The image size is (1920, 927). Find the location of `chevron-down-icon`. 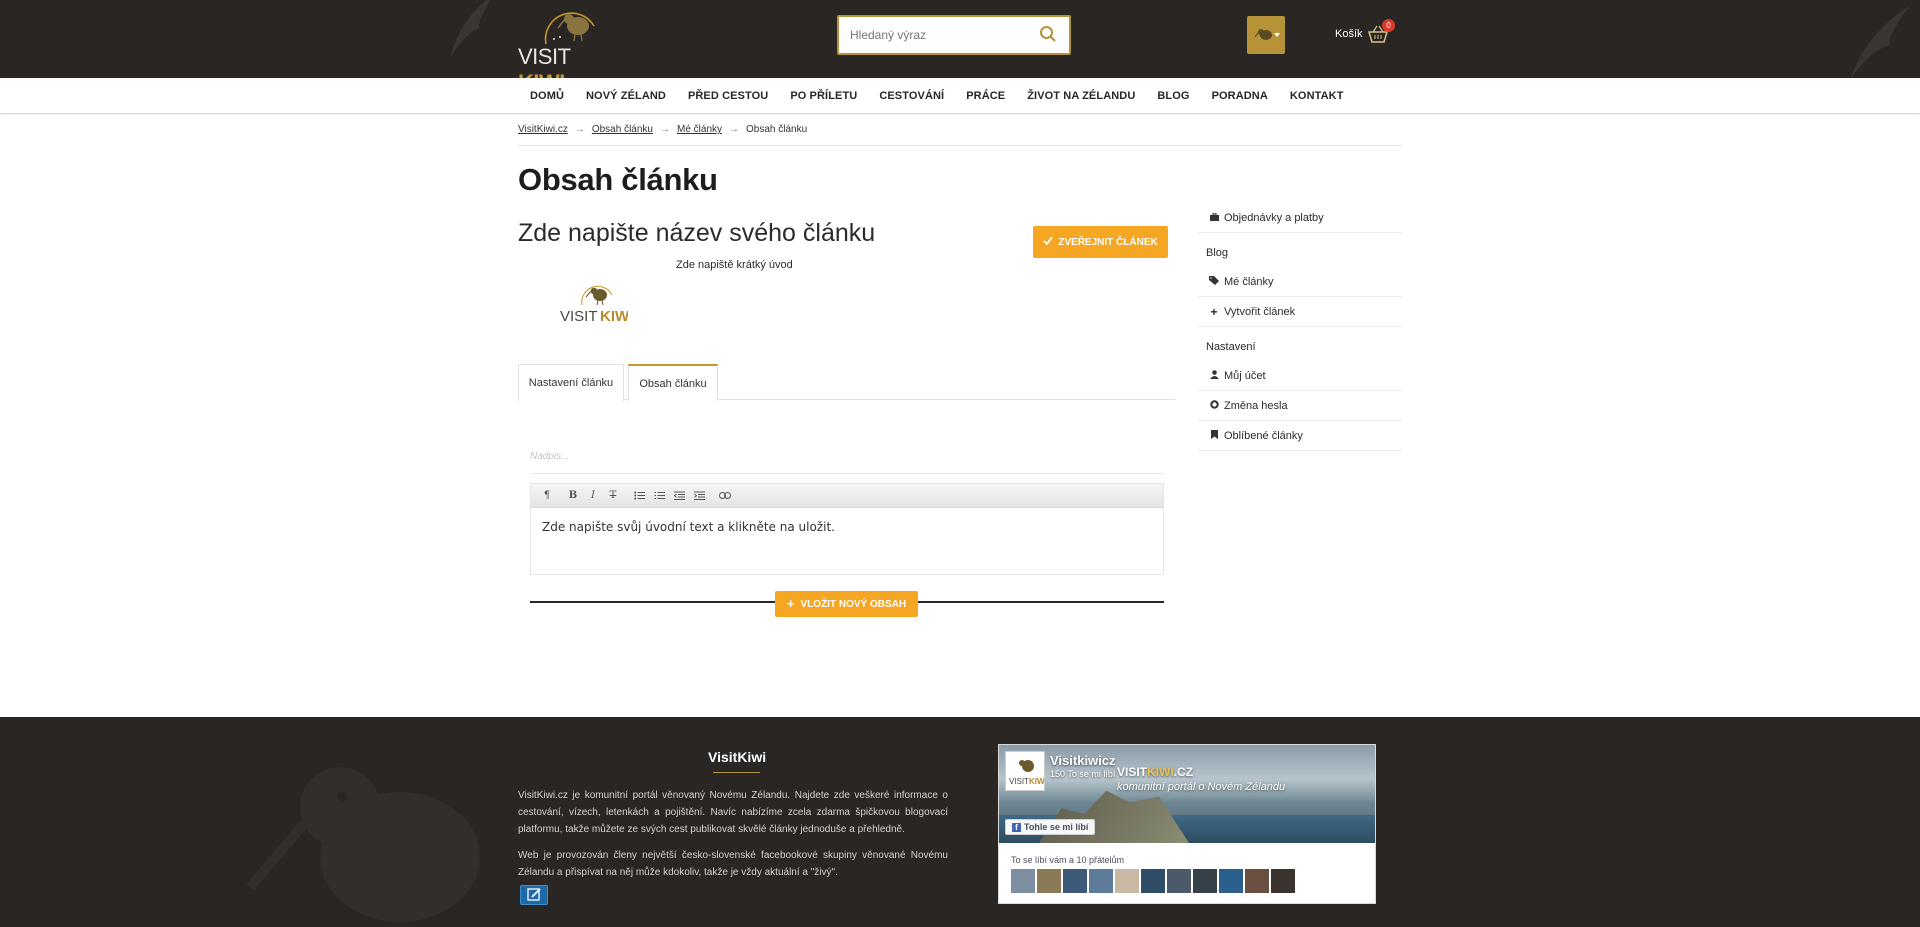

chevron-down-icon is located at coordinates (1277, 35).